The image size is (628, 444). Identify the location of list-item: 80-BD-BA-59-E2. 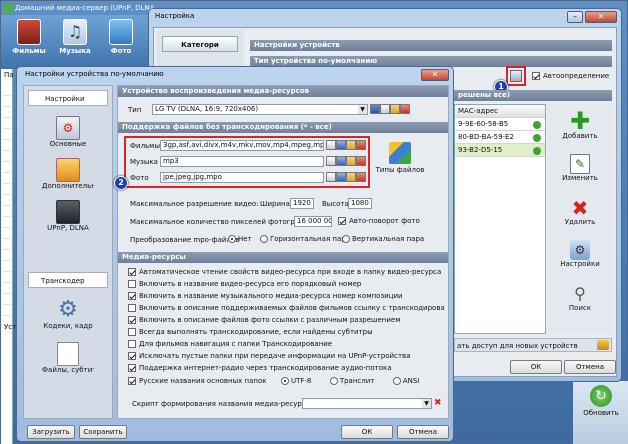
(500, 137).